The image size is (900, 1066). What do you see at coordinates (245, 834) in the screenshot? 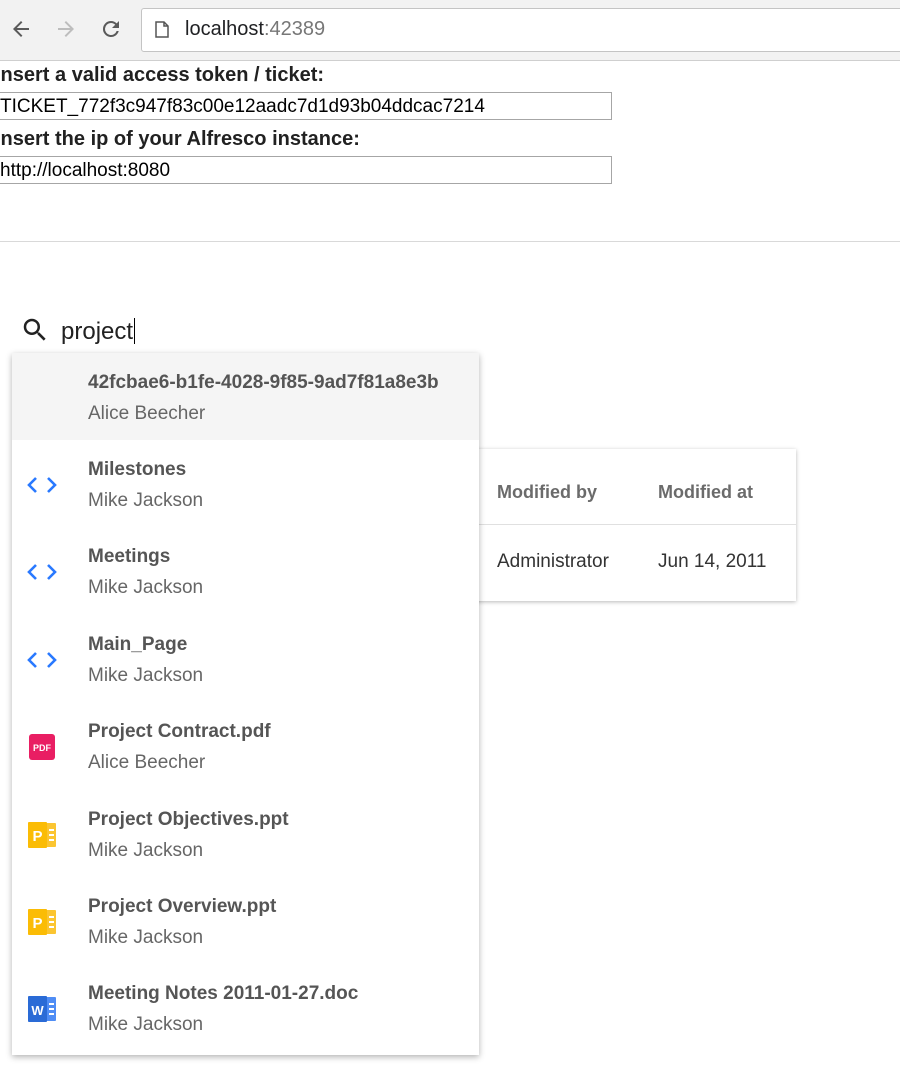
I see `suggestion-item: P Project Objectives.ppt Mike Jackson` at bounding box center [245, 834].